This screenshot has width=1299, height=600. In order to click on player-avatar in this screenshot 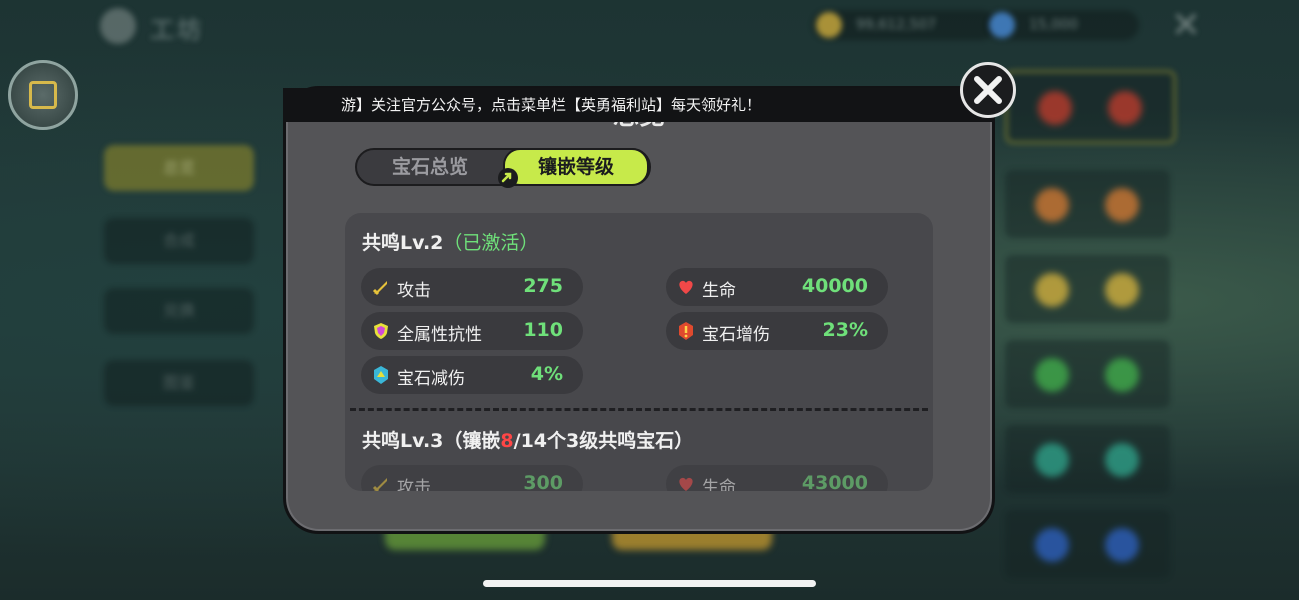, I will do `click(43, 95)`.